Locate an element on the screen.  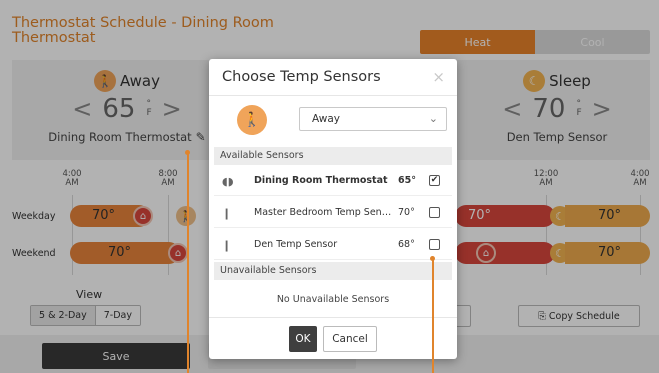
period-select-value: Away is located at coordinates (326, 119).